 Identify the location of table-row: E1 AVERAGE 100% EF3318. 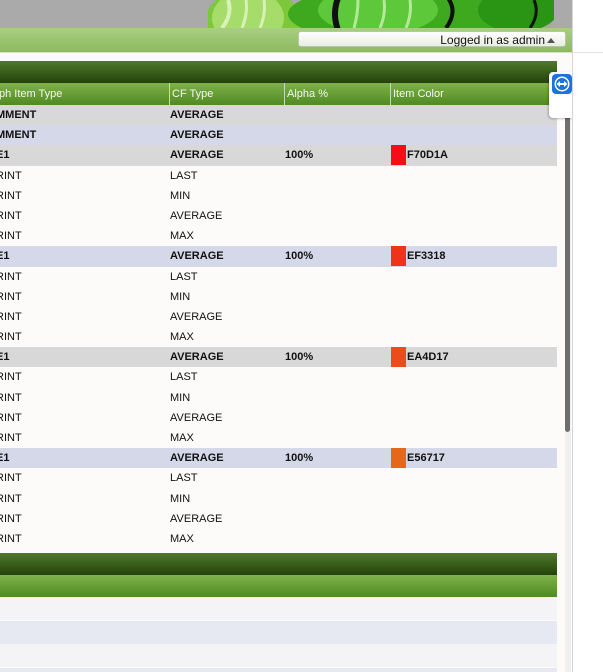
(278, 256).